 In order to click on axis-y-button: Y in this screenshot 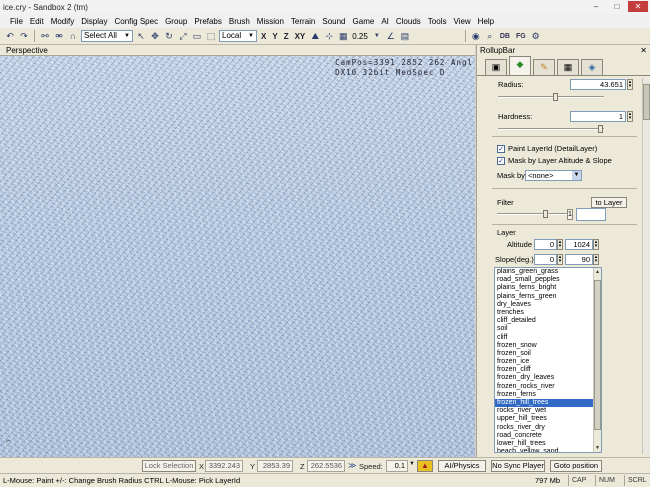, I will do `click(274, 36)`.